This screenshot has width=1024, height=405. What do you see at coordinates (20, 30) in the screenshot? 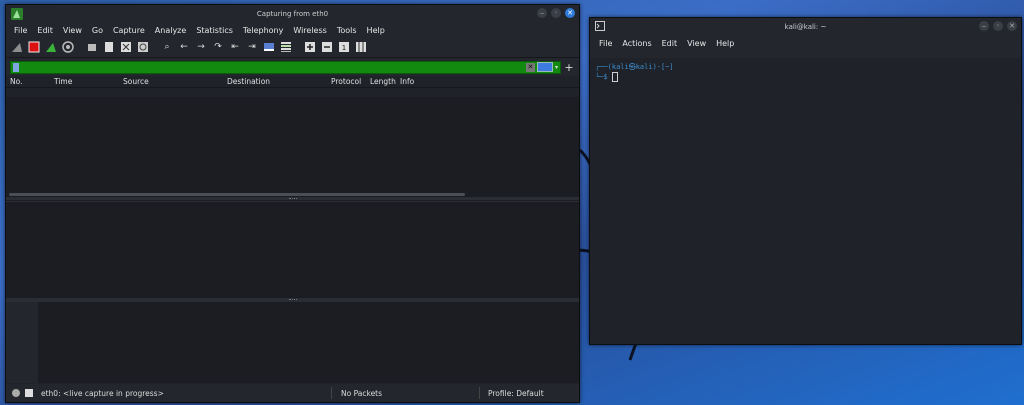
I see `menu-file: File` at bounding box center [20, 30].